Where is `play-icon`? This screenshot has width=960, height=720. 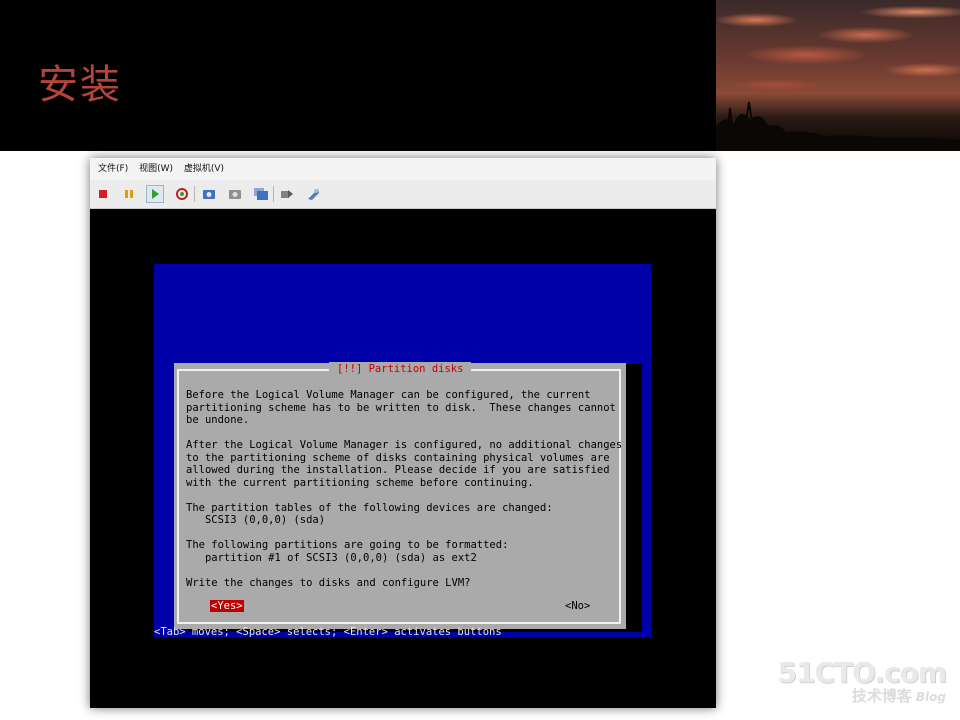
play-icon is located at coordinates (155, 194).